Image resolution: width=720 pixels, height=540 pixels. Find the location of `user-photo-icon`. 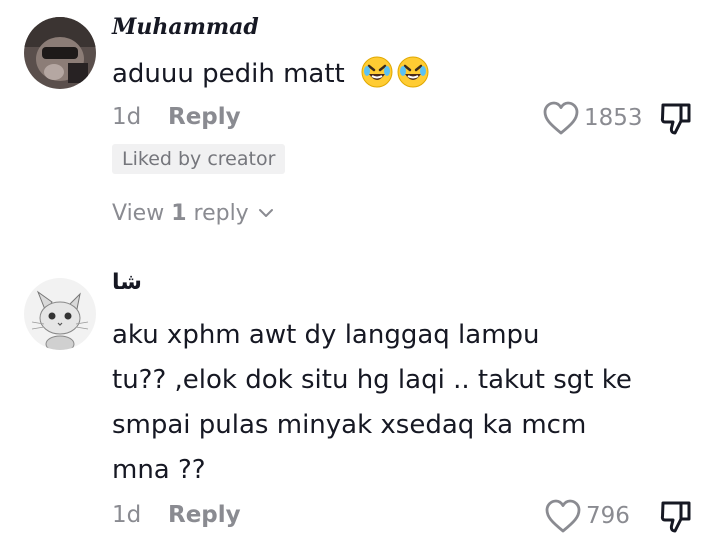

user-photo-icon is located at coordinates (60, 53).